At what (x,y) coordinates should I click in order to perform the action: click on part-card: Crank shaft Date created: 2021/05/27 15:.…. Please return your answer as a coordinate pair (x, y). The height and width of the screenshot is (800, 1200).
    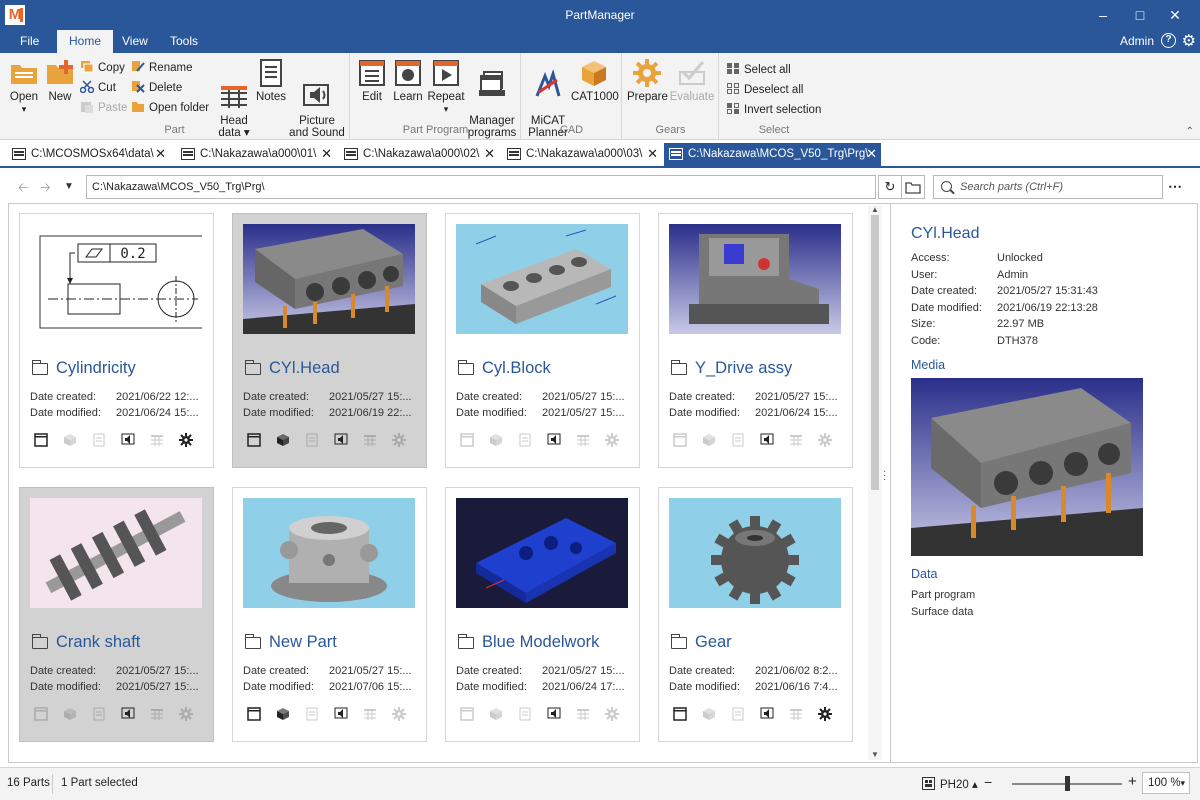
    Looking at the image, I should click on (116, 614).